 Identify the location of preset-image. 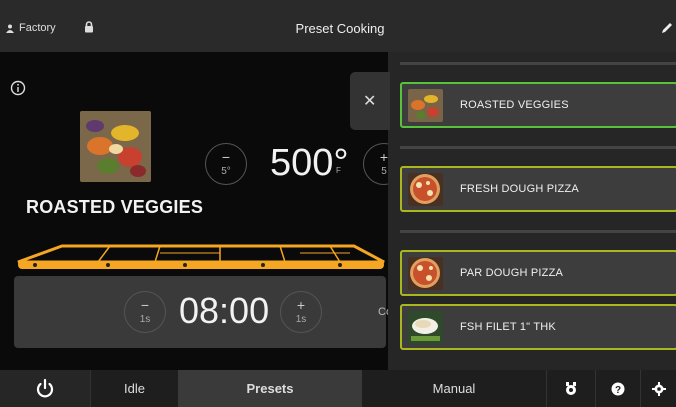
(115, 146).